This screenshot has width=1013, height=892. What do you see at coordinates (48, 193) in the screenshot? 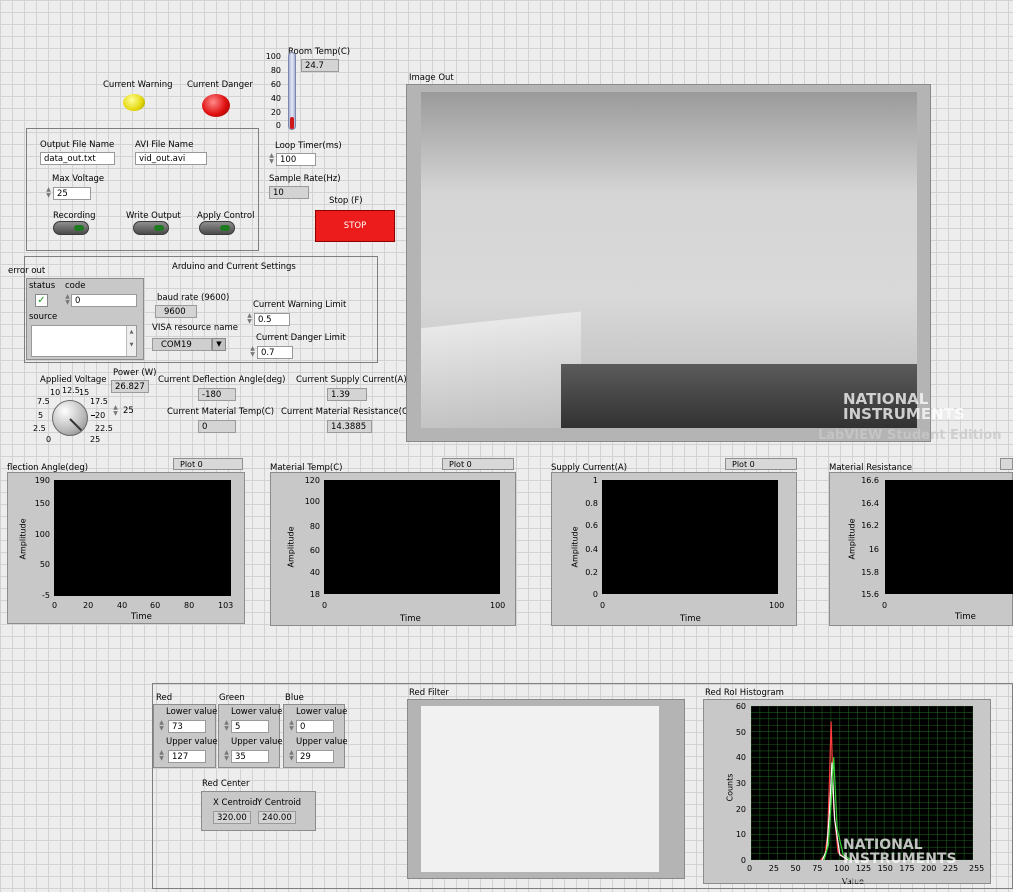
I see `max-voltage-spinner: ▲ ▼` at bounding box center [48, 193].